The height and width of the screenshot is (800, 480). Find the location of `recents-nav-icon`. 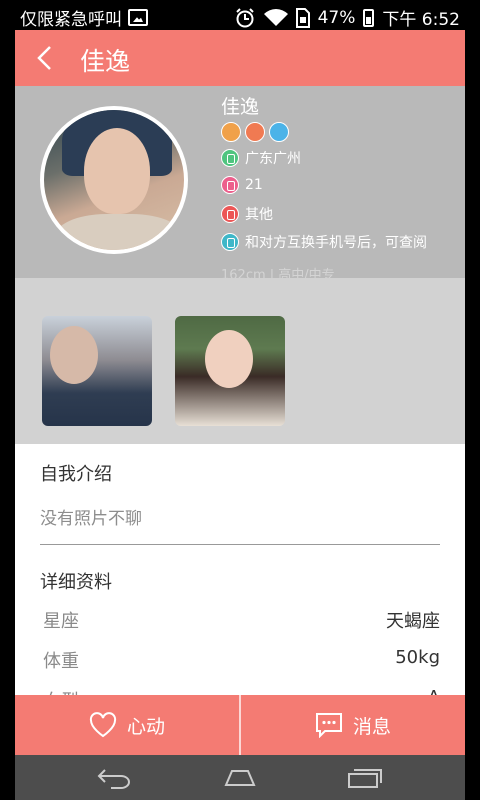

recents-nav-icon is located at coordinates (365, 777).